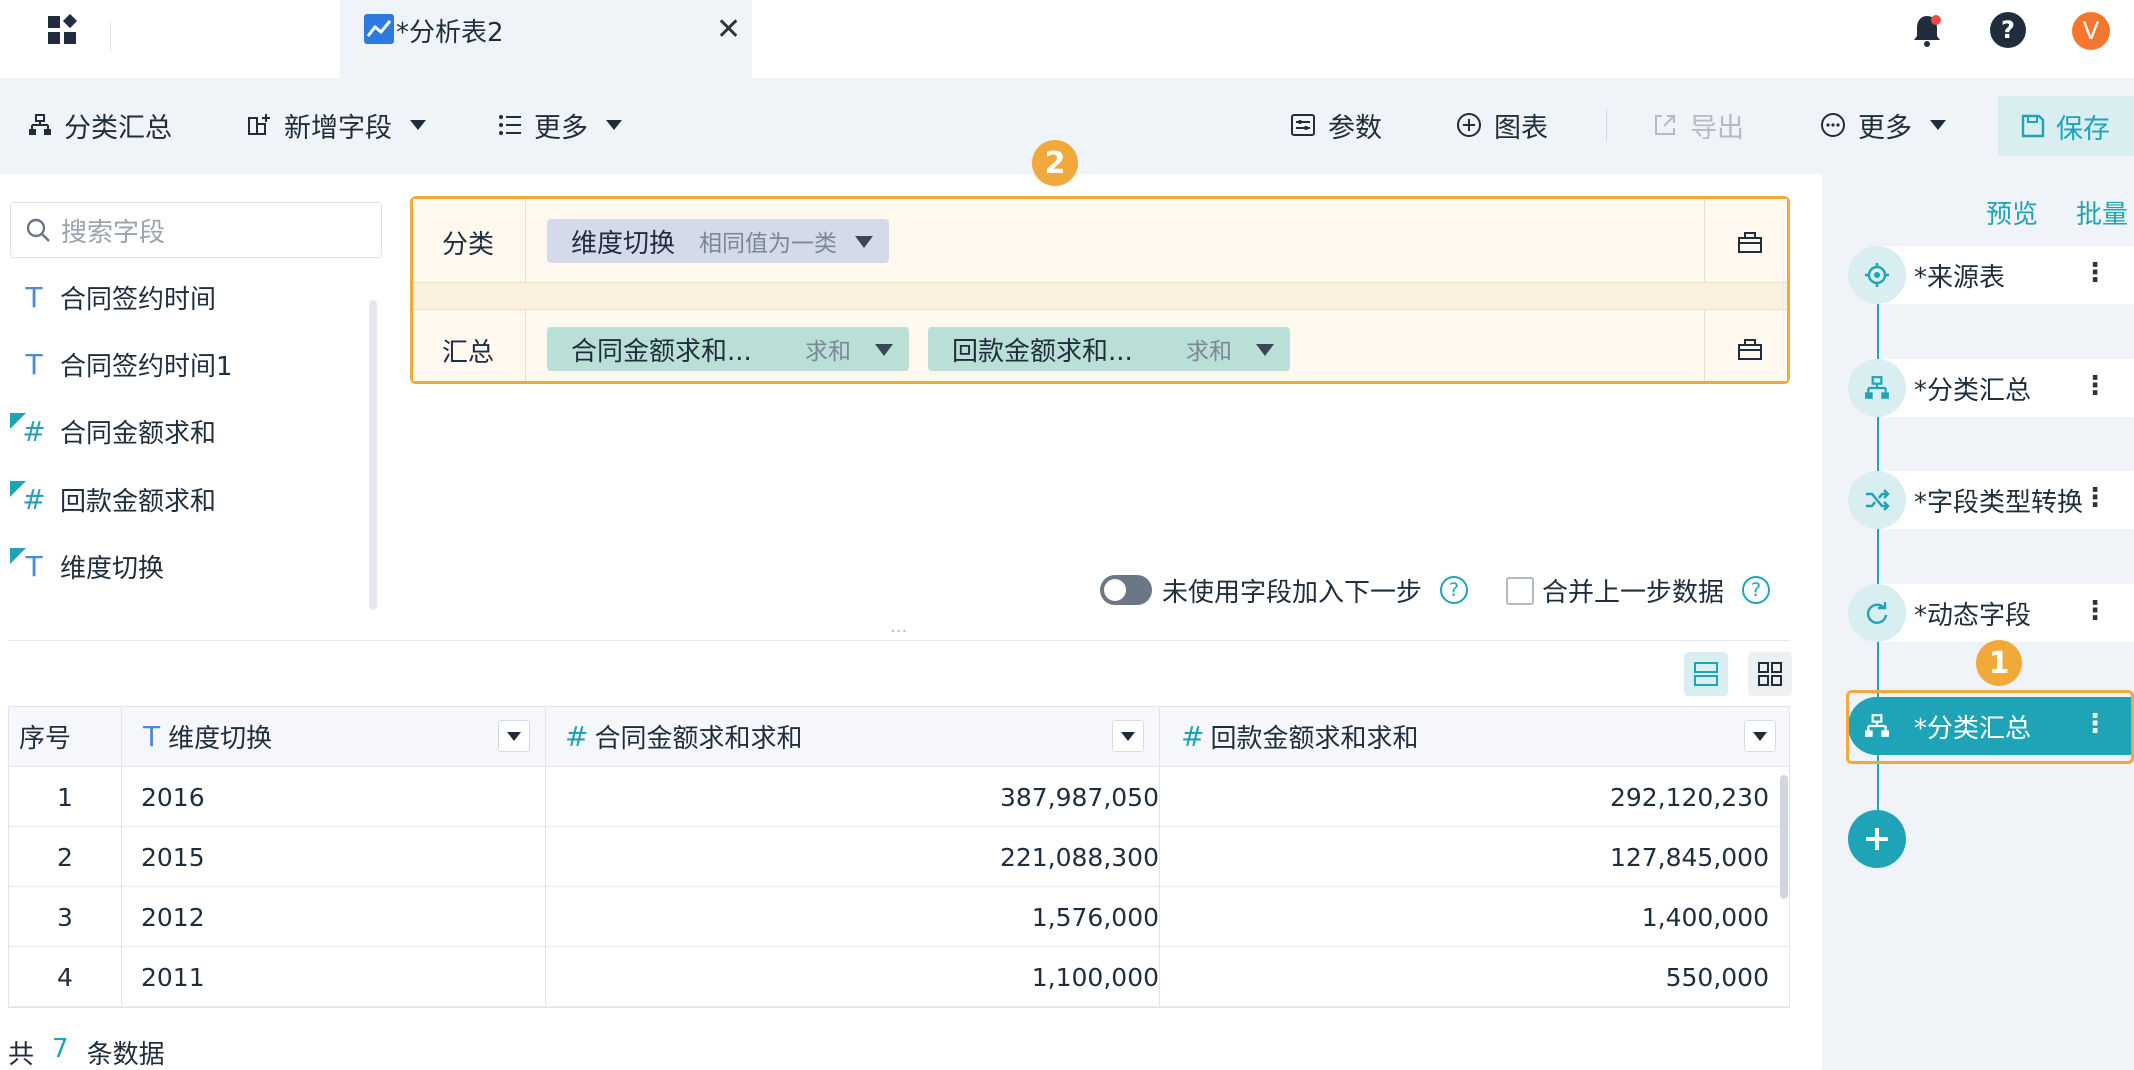  Describe the element at coordinates (1991, 500) in the screenshot. I see `step-field-type-convert: *字段类型转换 ⋮` at that location.